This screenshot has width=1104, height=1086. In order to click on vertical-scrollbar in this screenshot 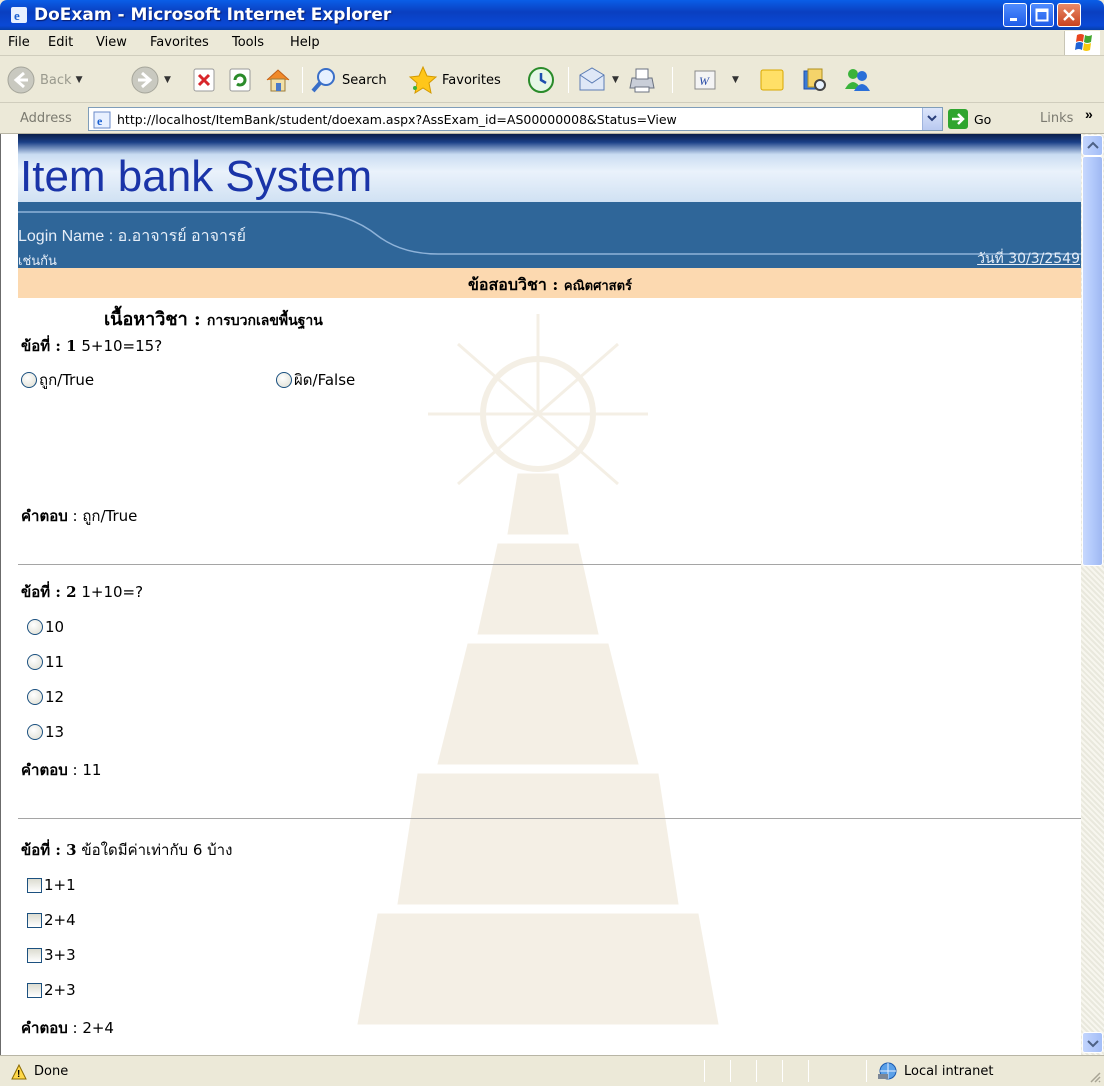, I will do `click(1092, 594)`.